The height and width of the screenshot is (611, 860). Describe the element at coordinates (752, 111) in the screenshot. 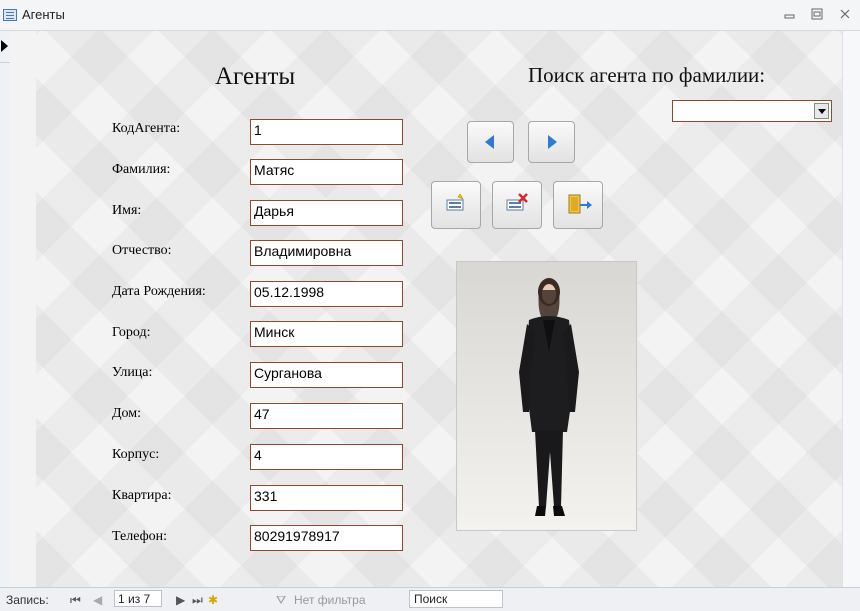

I see `search-combo-box` at that location.